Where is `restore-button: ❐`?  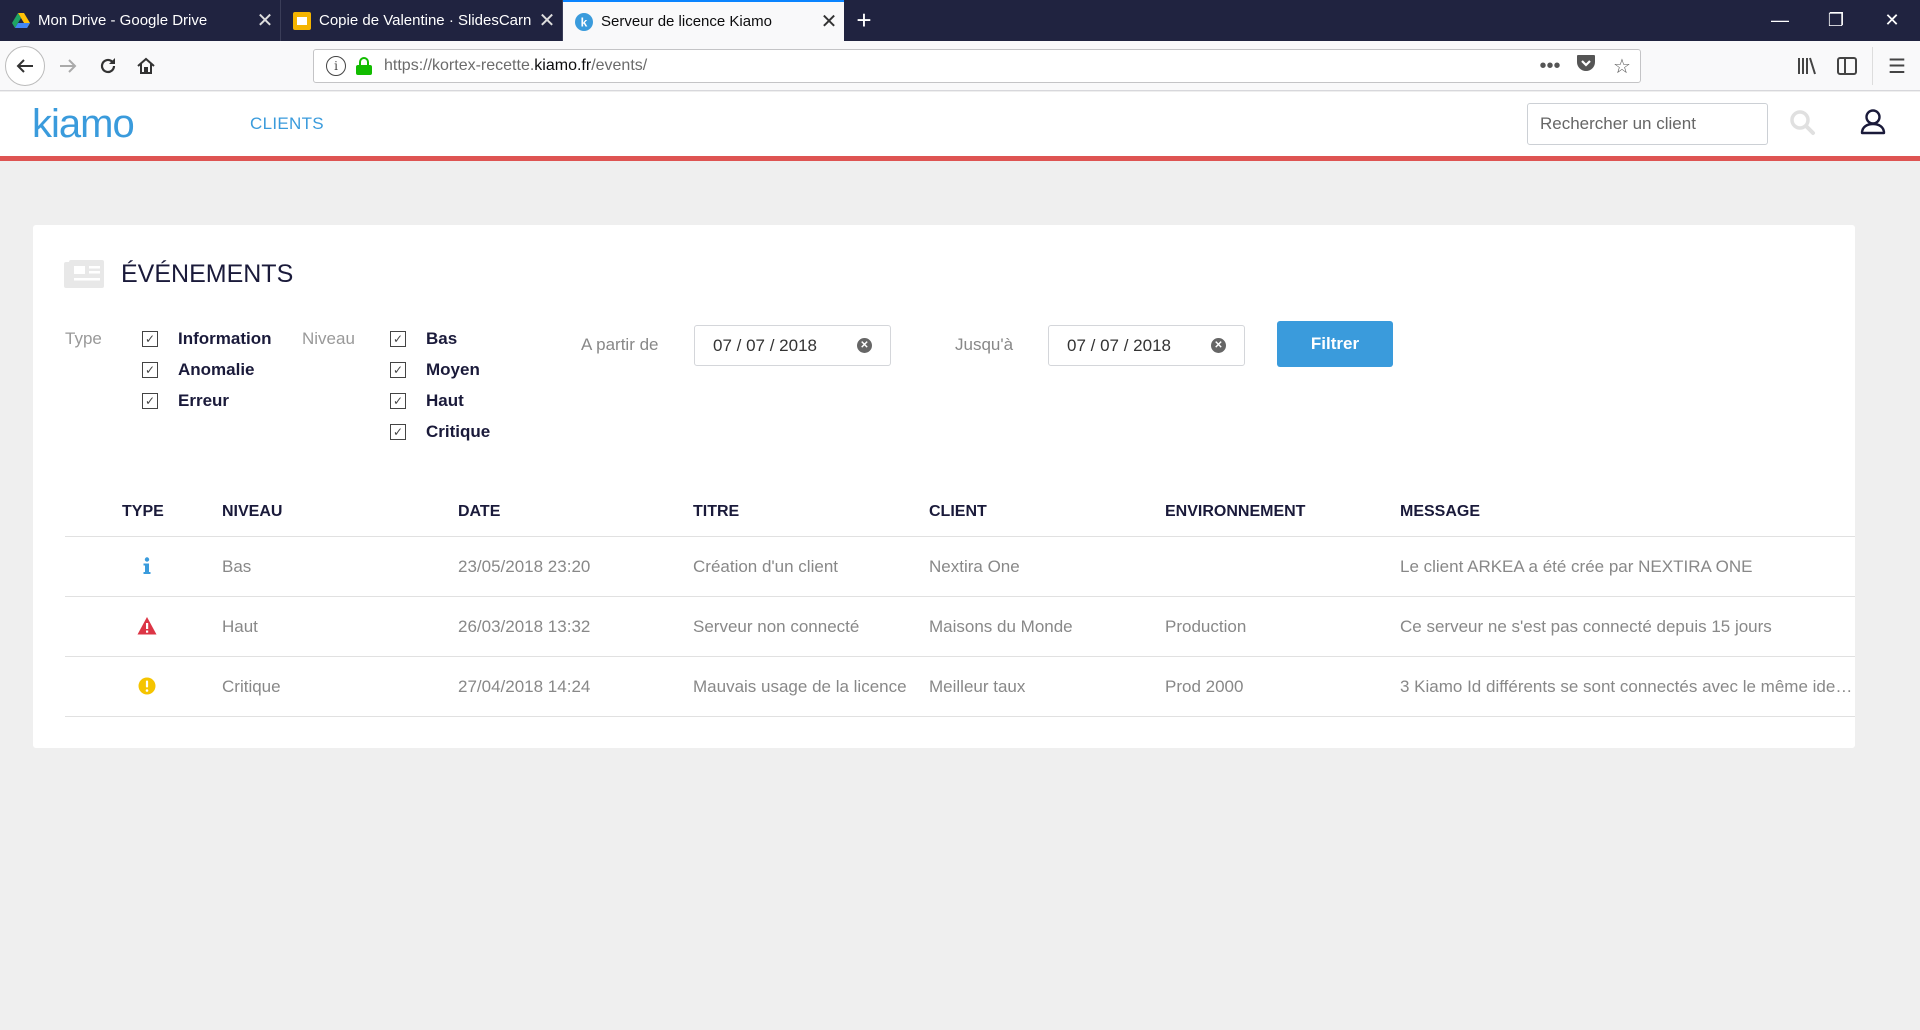
restore-button: ❐ is located at coordinates (1836, 20).